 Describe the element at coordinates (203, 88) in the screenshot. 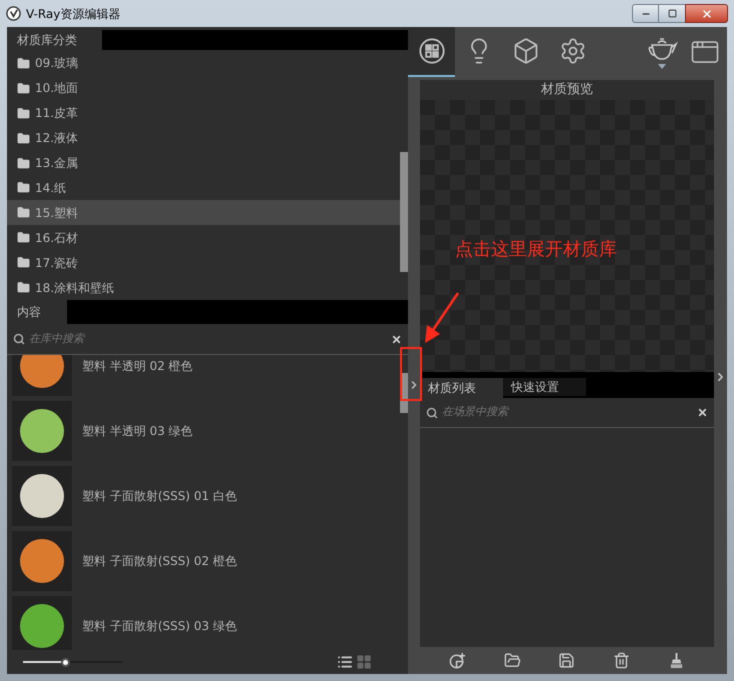

I see `category-item: 10.地面` at that location.